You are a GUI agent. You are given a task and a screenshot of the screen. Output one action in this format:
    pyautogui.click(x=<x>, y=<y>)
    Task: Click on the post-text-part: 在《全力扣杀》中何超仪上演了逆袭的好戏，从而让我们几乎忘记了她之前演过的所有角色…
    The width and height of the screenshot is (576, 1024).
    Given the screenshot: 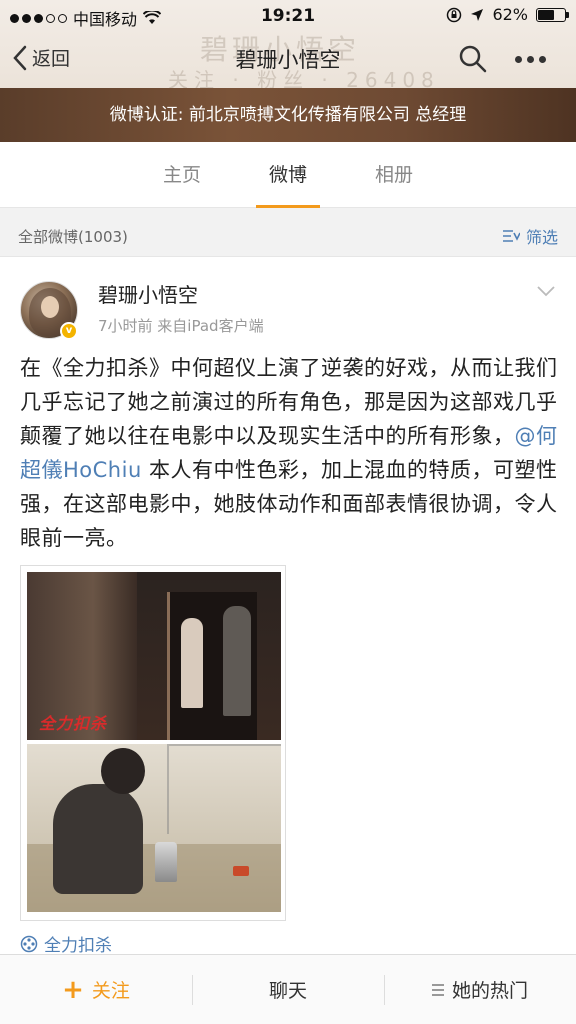 What is the action you would take?
    pyautogui.click(x=289, y=402)
    